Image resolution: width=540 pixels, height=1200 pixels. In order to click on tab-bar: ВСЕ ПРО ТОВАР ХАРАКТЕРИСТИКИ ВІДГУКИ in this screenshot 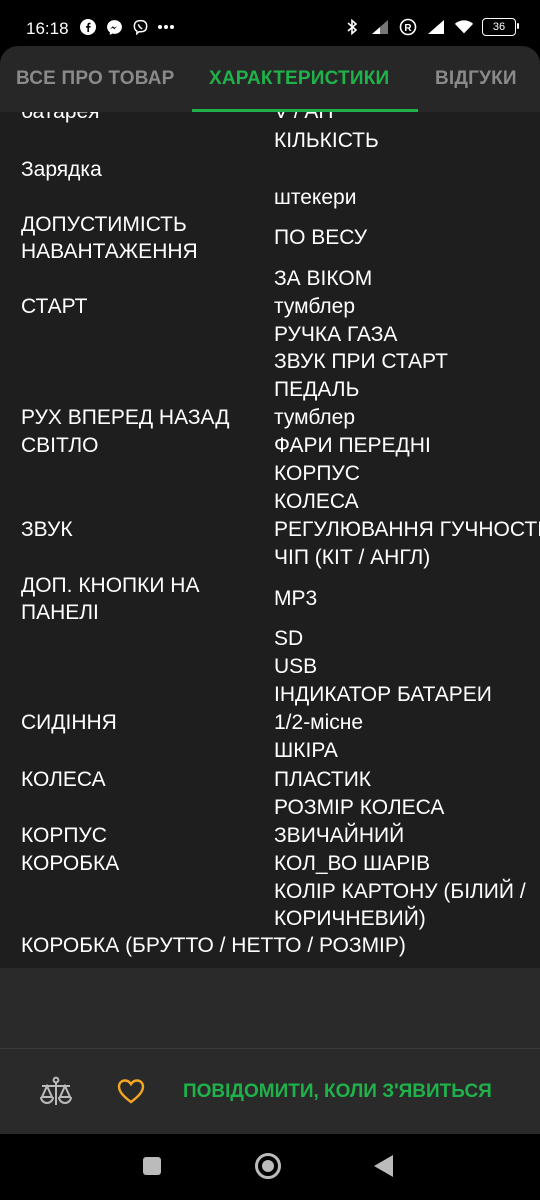, I will do `click(270, 79)`.